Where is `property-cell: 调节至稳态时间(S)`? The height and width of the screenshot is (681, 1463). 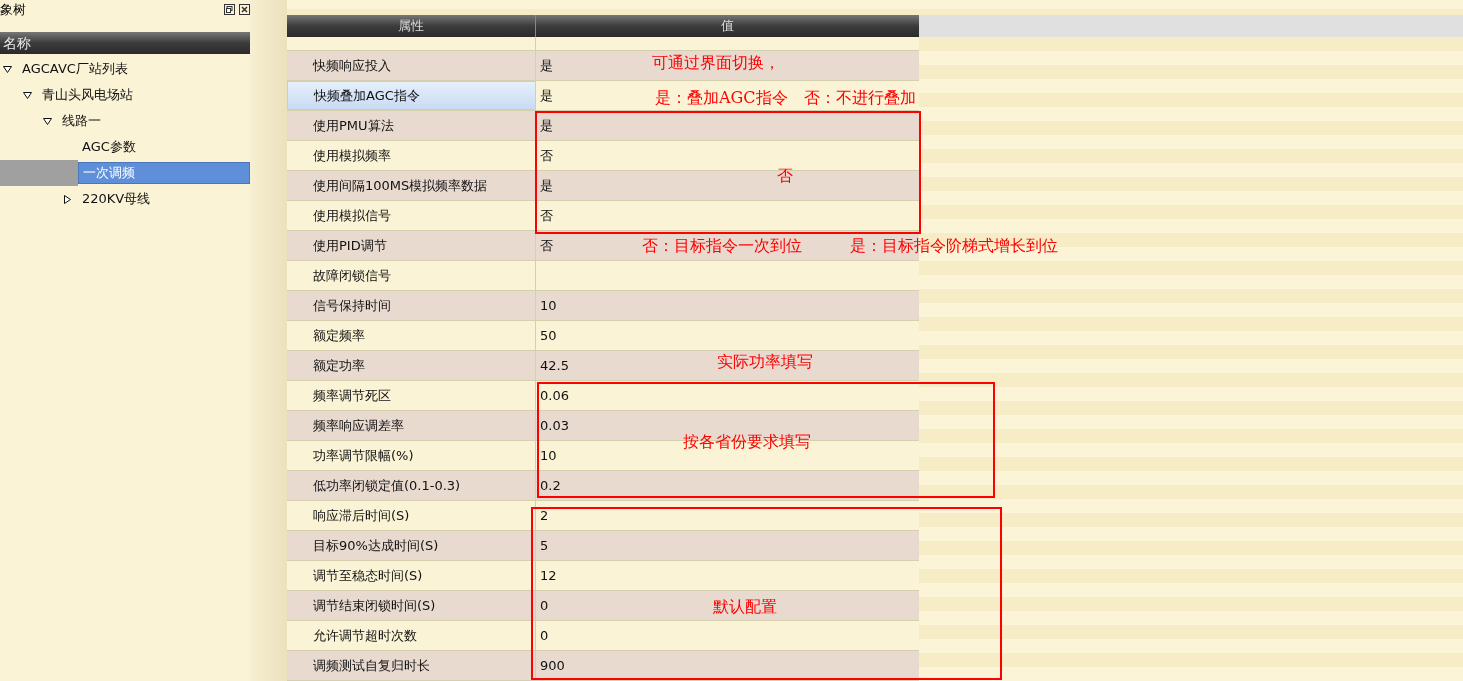 property-cell: 调节至稳态时间(S) is located at coordinates (411, 575).